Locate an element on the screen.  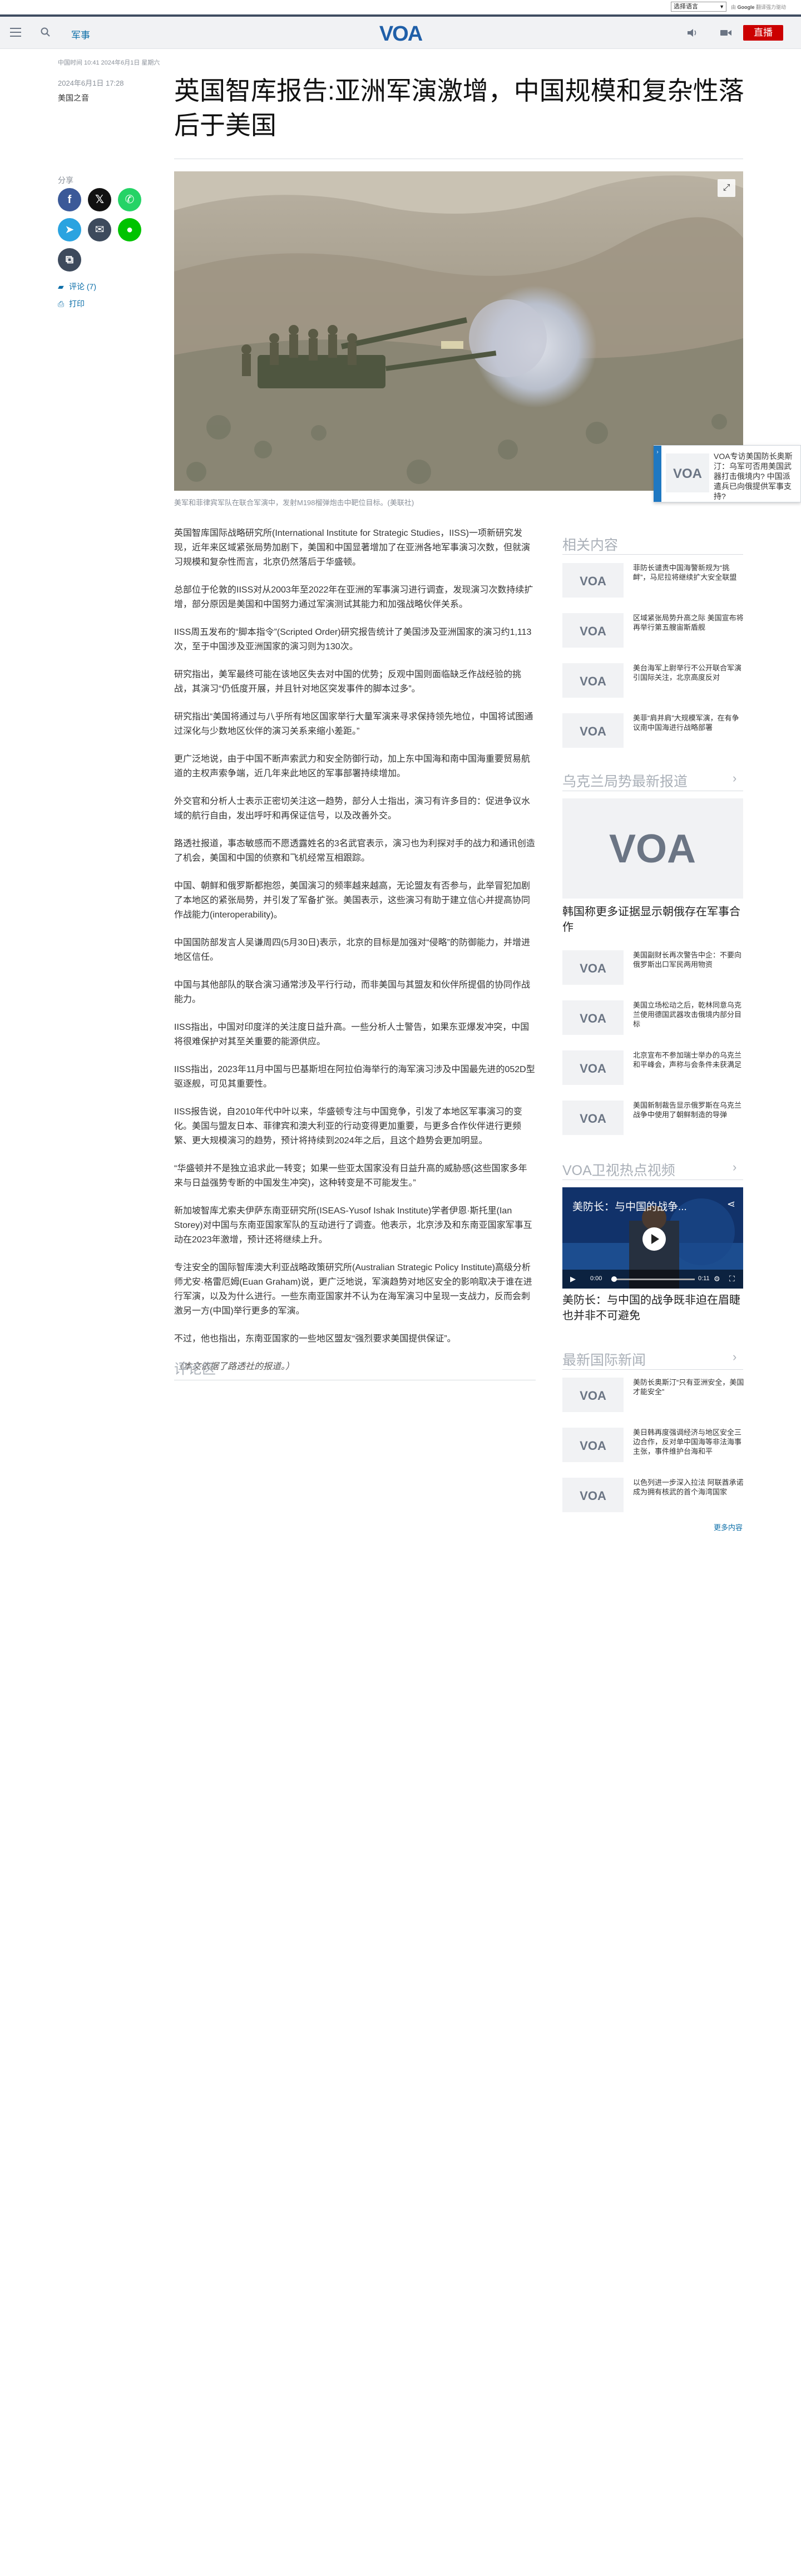
list-item: VOA 北京宣布不参加瑞士举办的乌克兰和平峰会，声称与会条件未获满足 is located at coordinates (652, 1069).